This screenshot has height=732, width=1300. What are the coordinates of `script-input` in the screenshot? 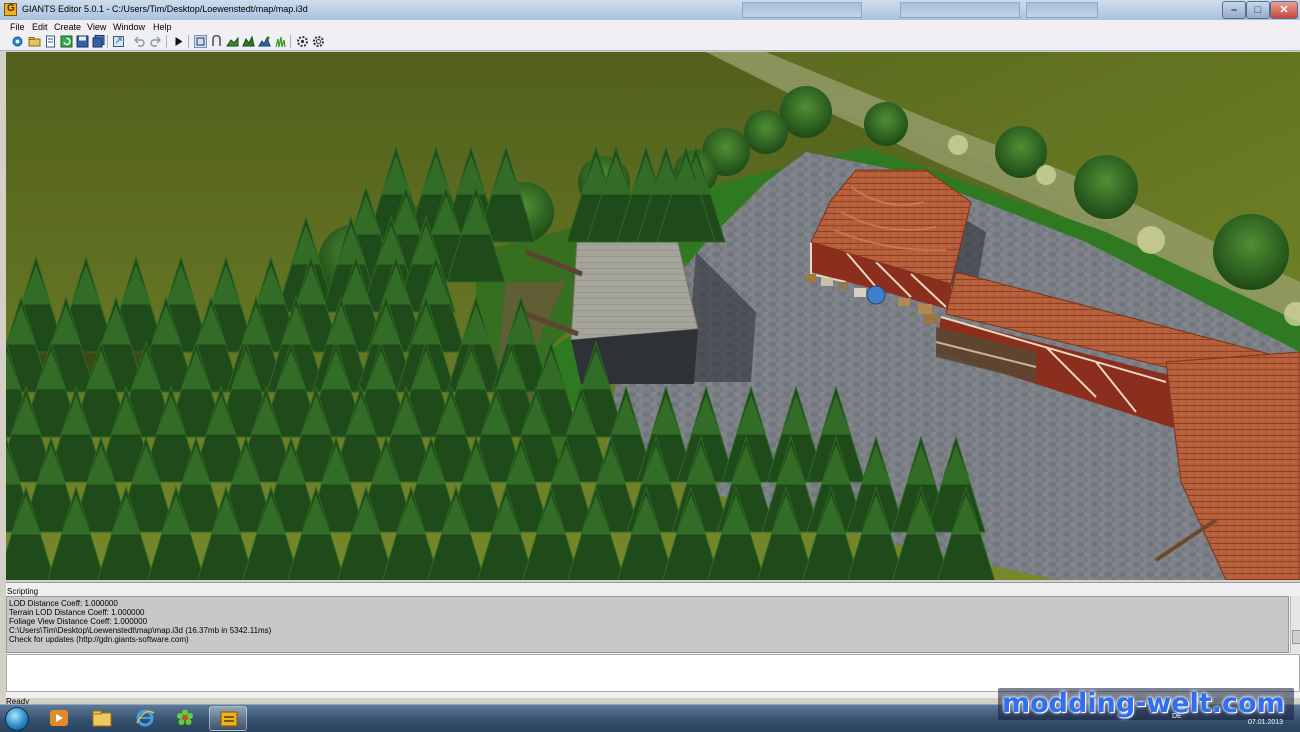 It's located at (653, 673).